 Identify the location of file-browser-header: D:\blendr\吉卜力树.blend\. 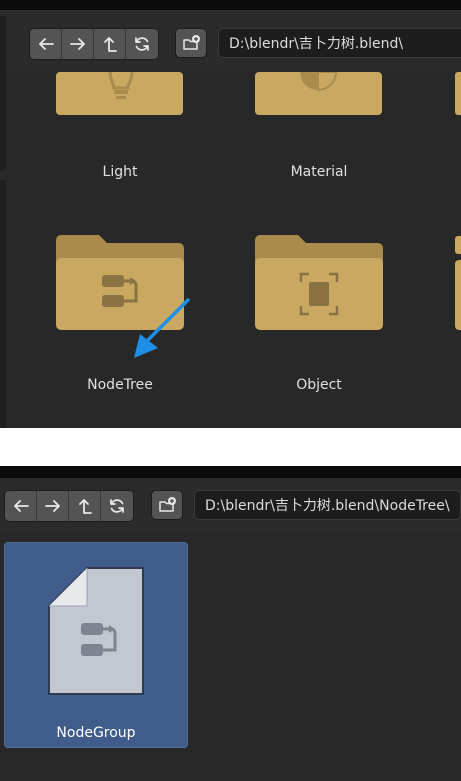
(230, 41).